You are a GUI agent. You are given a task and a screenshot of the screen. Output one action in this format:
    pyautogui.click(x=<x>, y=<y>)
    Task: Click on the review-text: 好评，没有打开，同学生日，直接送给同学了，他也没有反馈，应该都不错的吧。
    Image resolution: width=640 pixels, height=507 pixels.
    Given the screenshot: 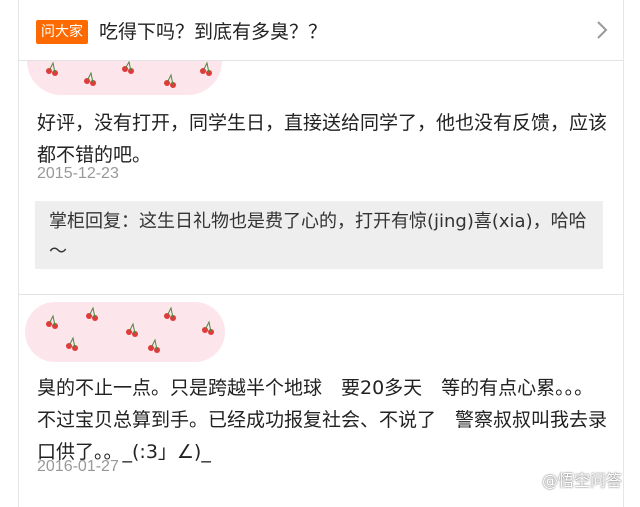 What is the action you would take?
    pyautogui.click(x=322, y=139)
    